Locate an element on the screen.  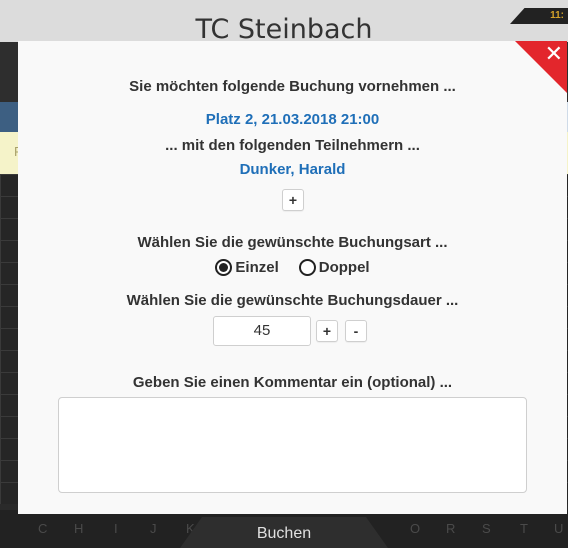
date-bar-edge is located at coordinates (10, 117).